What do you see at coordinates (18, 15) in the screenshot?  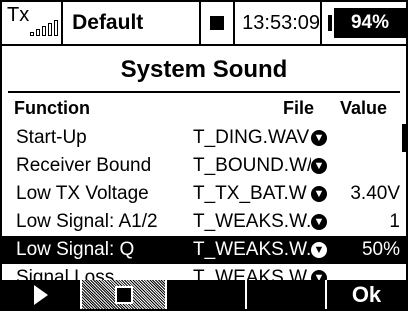 I see `tx-label: Tx` at bounding box center [18, 15].